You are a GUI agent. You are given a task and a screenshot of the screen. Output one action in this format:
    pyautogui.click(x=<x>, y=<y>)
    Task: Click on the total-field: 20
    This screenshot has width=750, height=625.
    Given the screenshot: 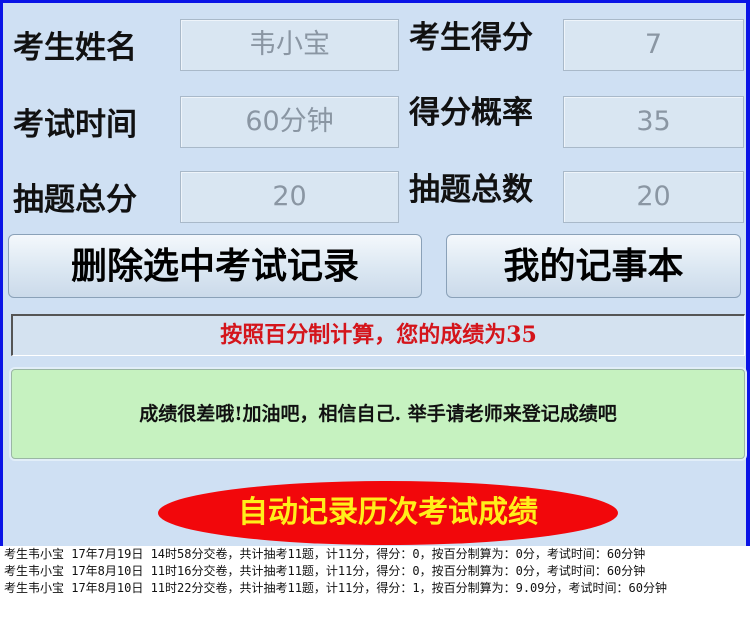 What is the action you would take?
    pyautogui.click(x=289, y=197)
    